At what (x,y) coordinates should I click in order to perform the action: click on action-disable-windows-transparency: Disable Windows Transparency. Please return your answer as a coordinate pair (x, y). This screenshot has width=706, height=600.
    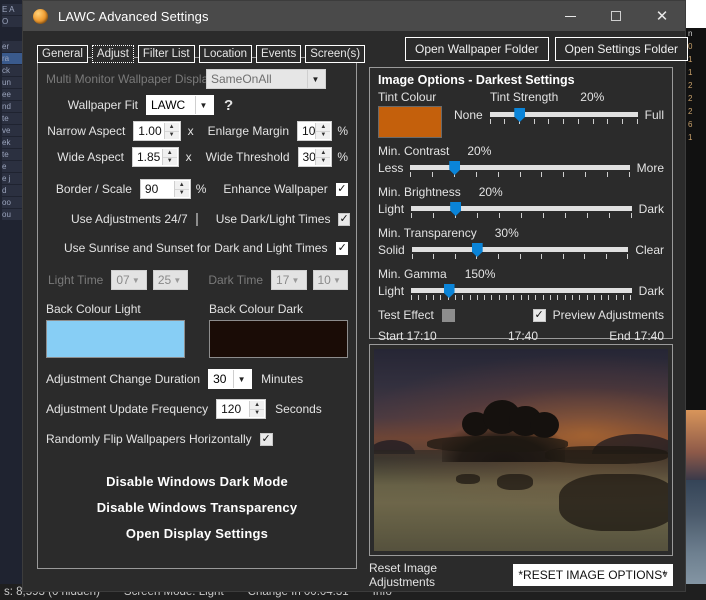
    Looking at the image, I should click on (197, 507).